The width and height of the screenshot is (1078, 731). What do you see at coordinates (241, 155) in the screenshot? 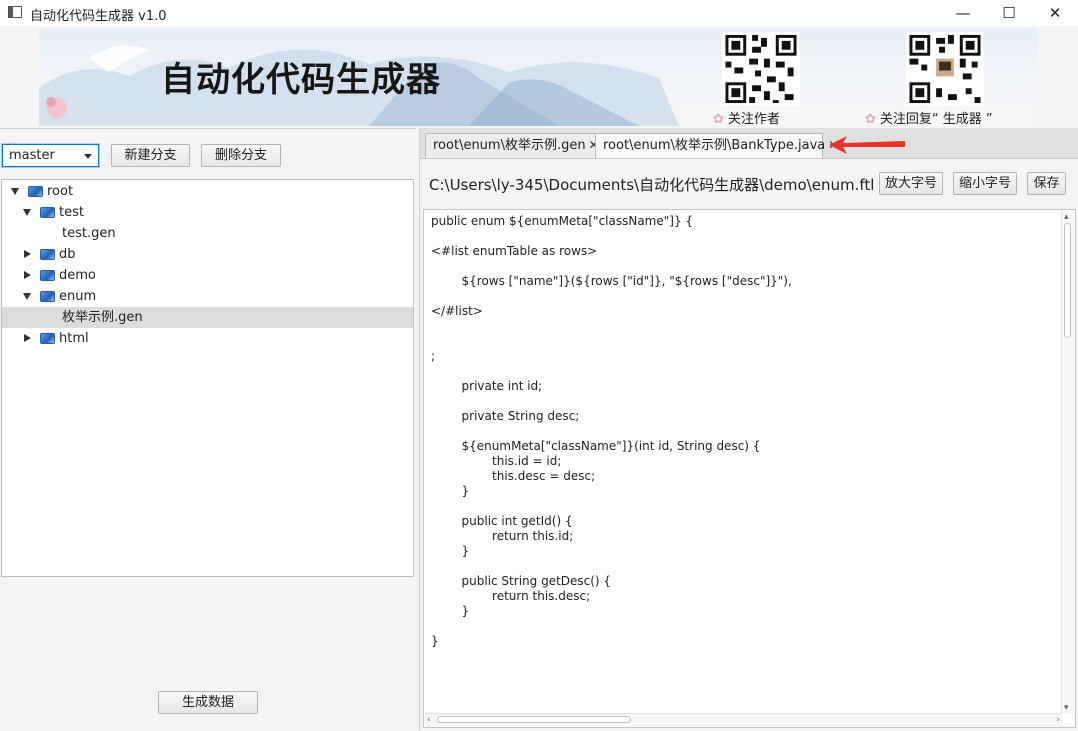
I see `delete-branch-button: 删除分支` at bounding box center [241, 155].